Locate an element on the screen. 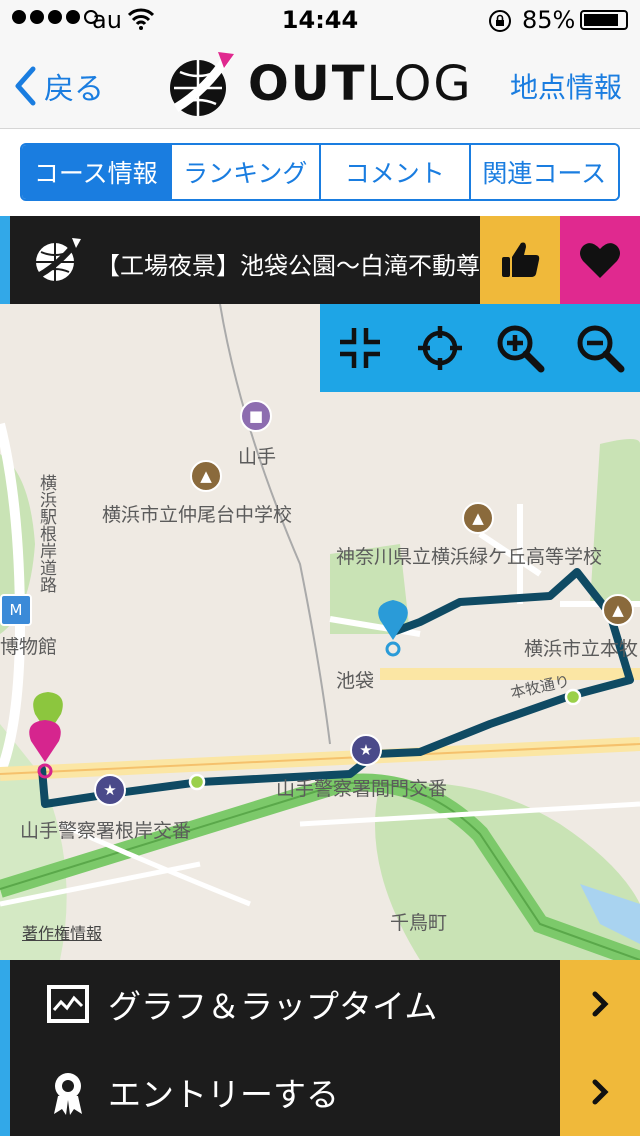 The image size is (640, 1136). favorite-button is located at coordinates (600, 260).